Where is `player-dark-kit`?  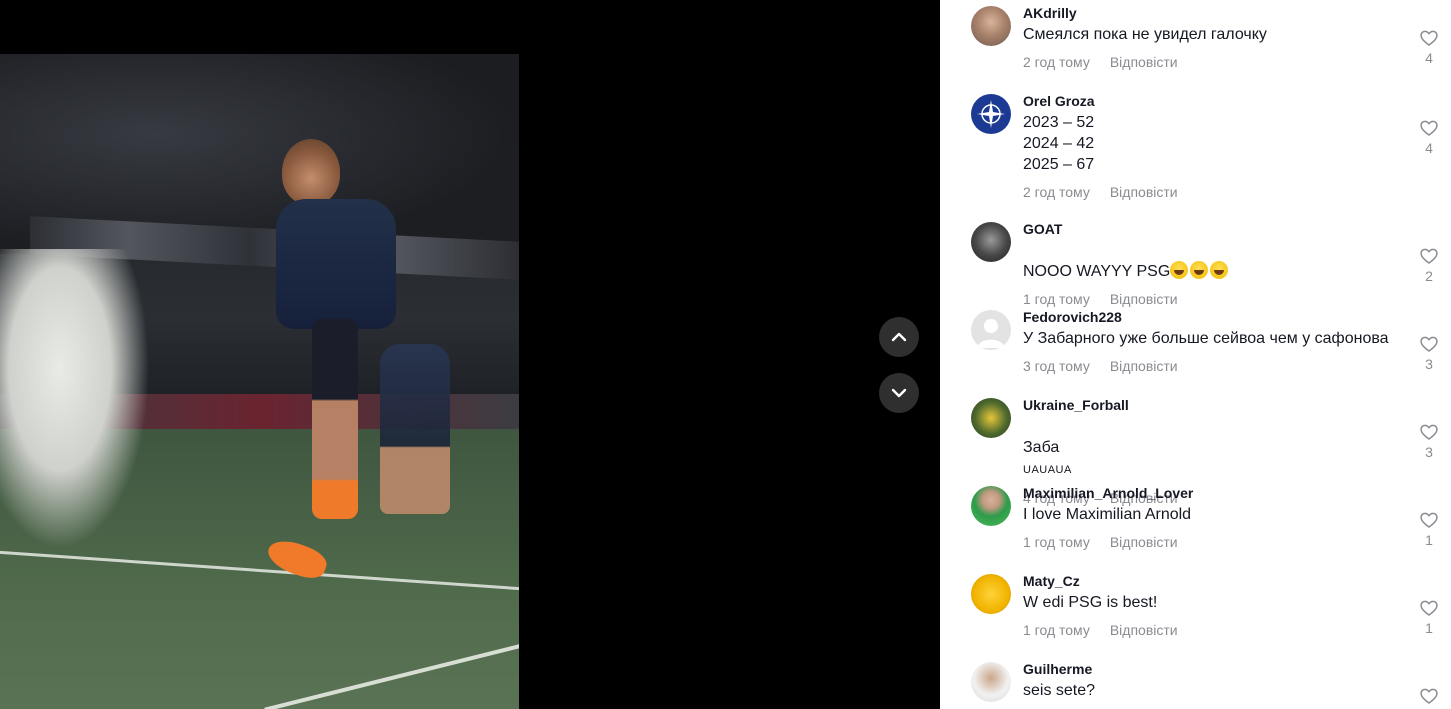 player-dark-kit is located at coordinates (336, 361).